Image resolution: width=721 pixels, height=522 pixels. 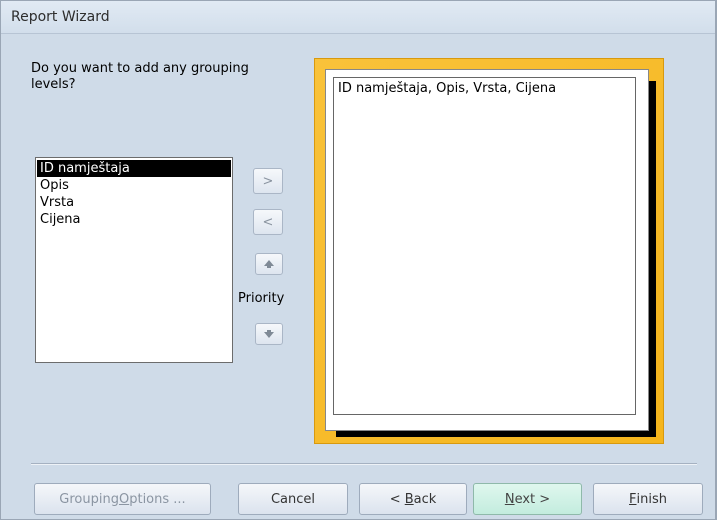 I want to click on arrow-down-icon, so click(x=269, y=334).